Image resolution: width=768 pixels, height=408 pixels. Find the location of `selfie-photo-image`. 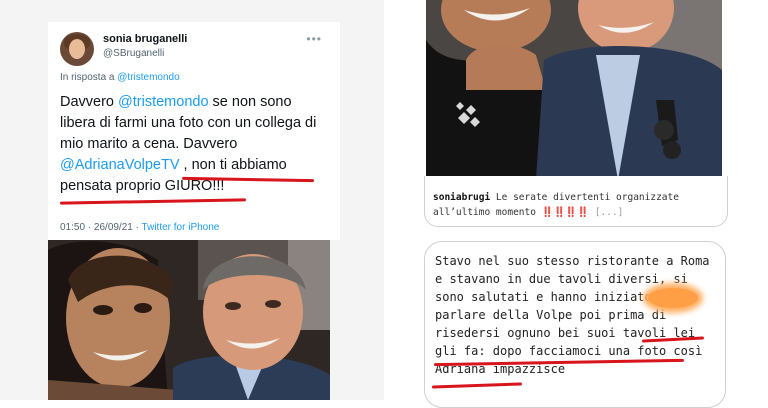

selfie-photo-image is located at coordinates (189, 320).